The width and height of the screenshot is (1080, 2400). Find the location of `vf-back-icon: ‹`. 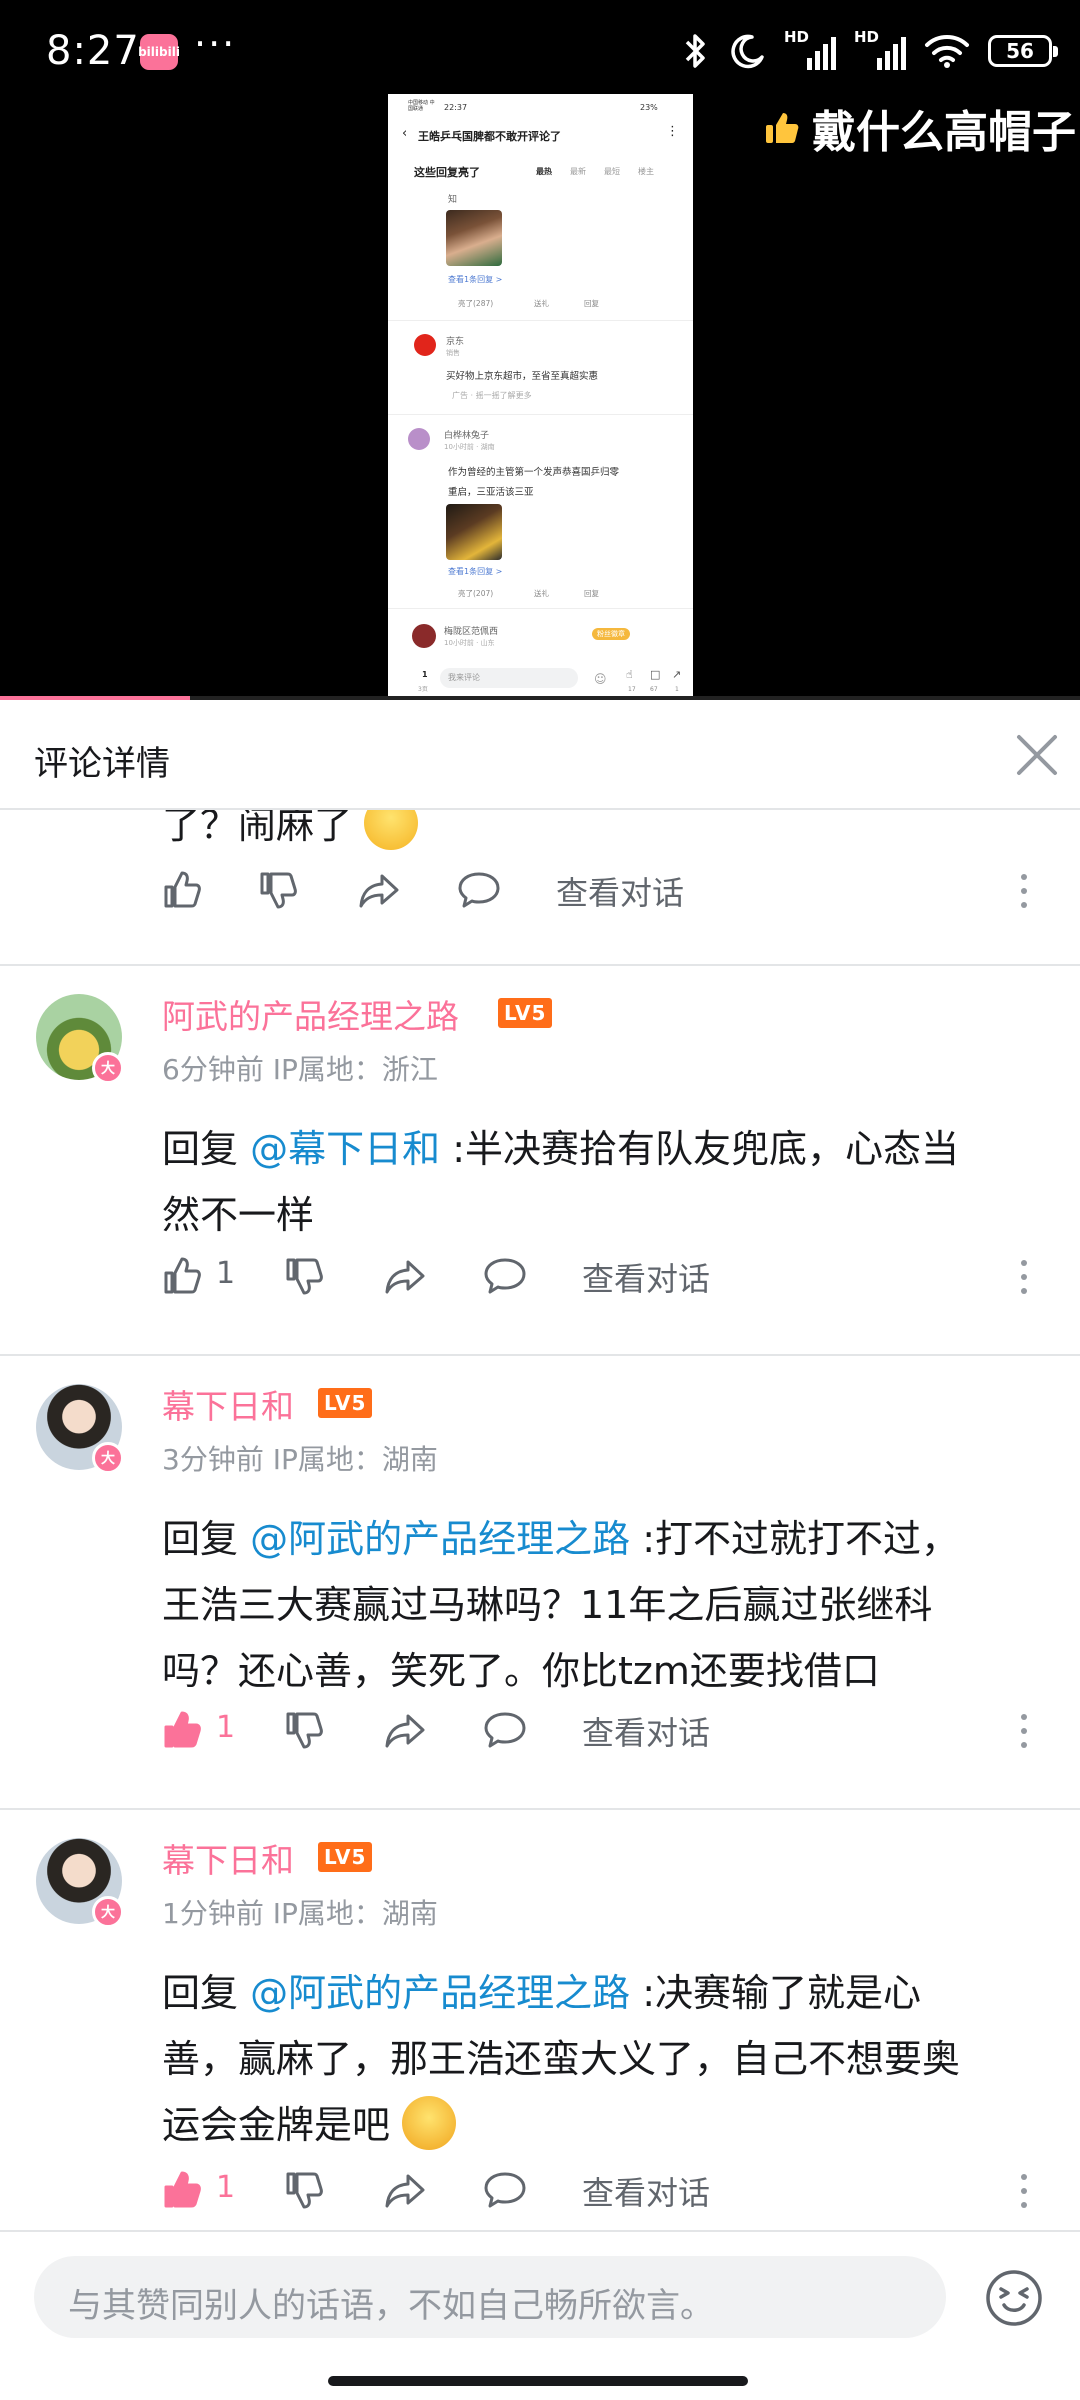

vf-back-icon: ‹ is located at coordinates (405, 133).